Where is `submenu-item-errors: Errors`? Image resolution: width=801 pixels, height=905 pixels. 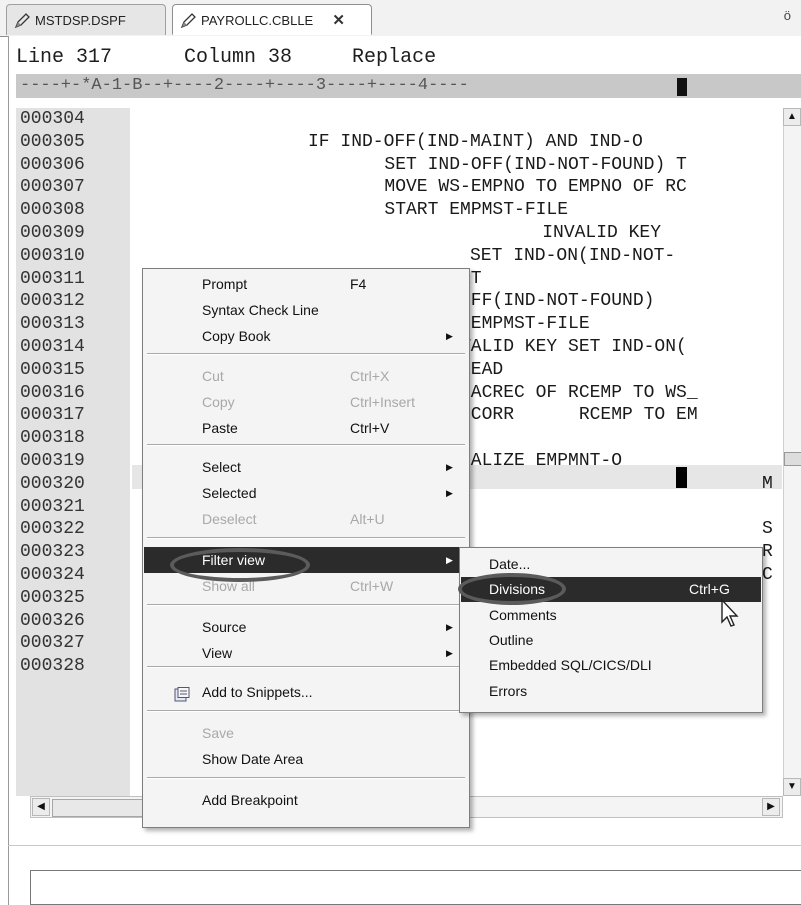 submenu-item-errors: Errors is located at coordinates (611, 691).